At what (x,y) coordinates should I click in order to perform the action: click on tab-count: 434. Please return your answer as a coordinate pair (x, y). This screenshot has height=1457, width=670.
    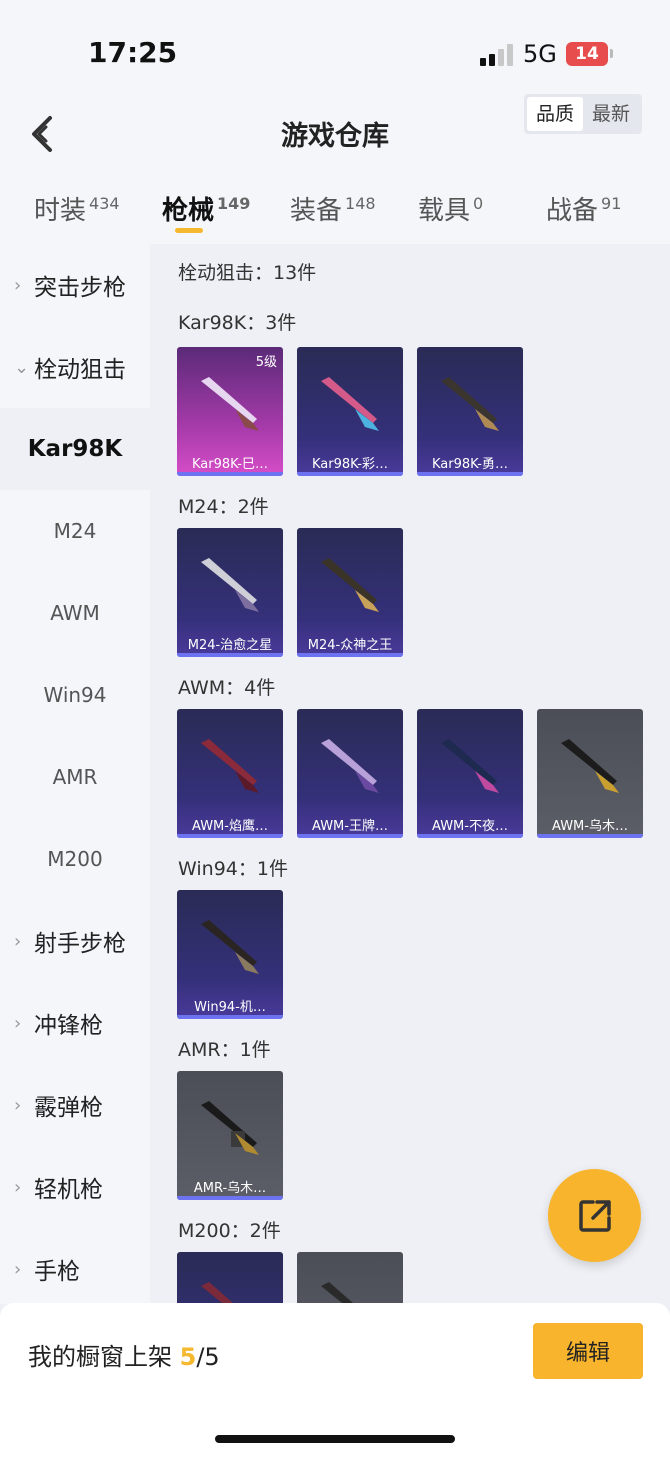
    Looking at the image, I should click on (104, 203).